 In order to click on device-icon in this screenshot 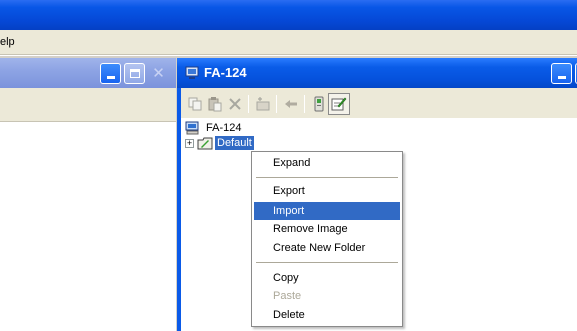, I will do `click(319, 104)`.